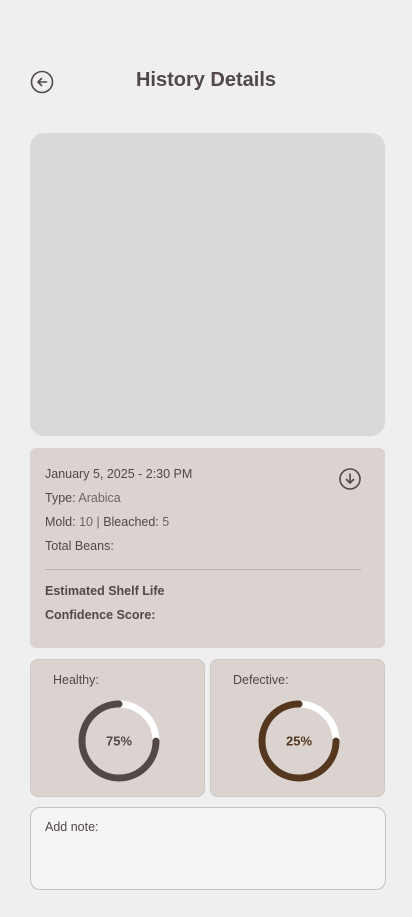 The height and width of the screenshot is (917, 412). I want to click on download-button, so click(350, 479).